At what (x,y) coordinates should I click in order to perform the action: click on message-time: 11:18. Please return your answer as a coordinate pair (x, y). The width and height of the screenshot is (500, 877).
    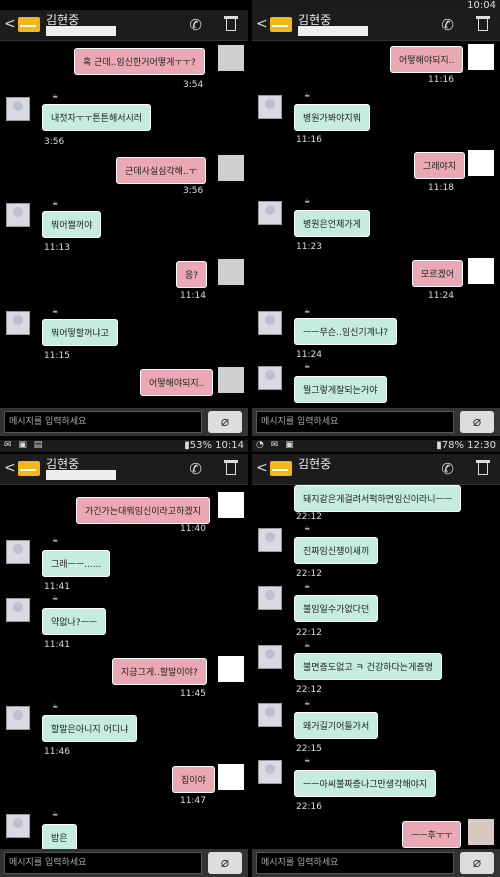
    Looking at the image, I should click on (441, 188).